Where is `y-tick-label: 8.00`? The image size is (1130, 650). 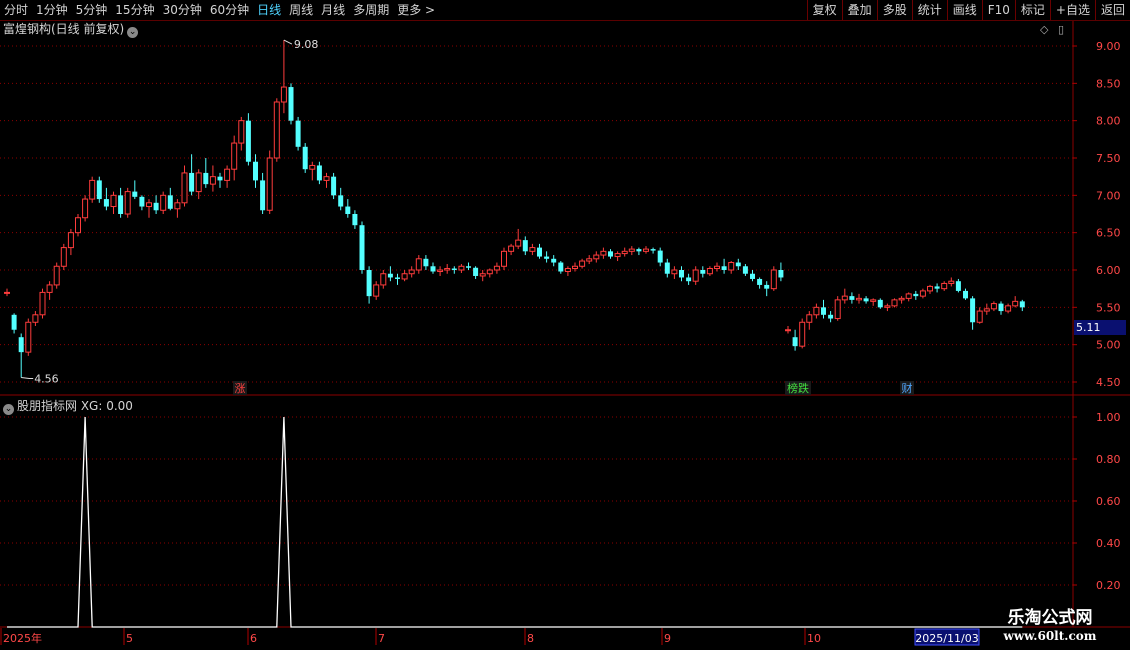 y-tick-label: 8.00 is located at coordinates (1108, 121).